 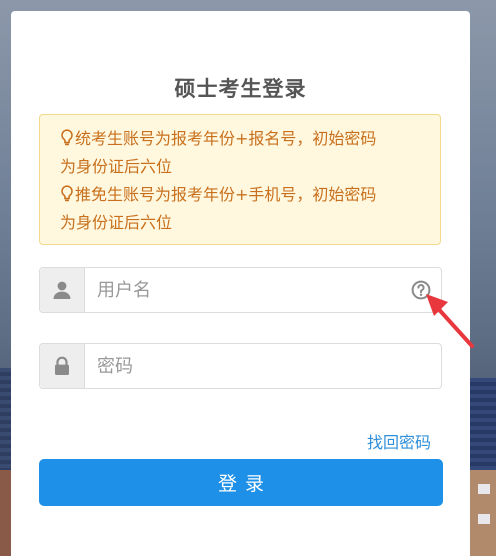 What do you see at coordinates (399, 441) in the screenshot?
I see `forgot-password-link: 找回密码` at bounding box center [399, 441].